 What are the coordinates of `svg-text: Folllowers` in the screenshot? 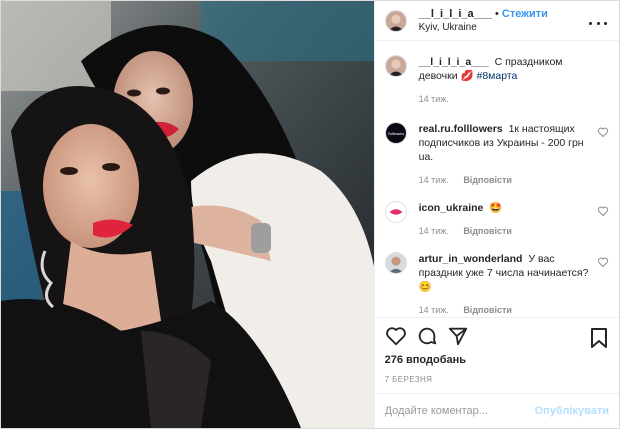 It's located at (395, 134).